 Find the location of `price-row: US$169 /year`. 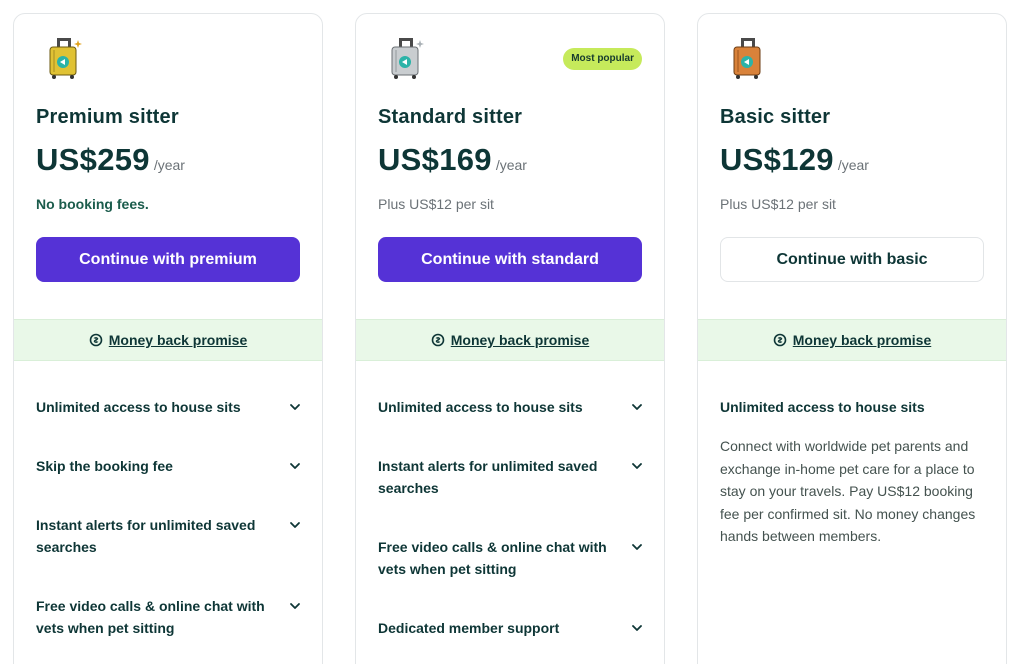

price-row: US$169 /year is located at coordinates (452, 160).